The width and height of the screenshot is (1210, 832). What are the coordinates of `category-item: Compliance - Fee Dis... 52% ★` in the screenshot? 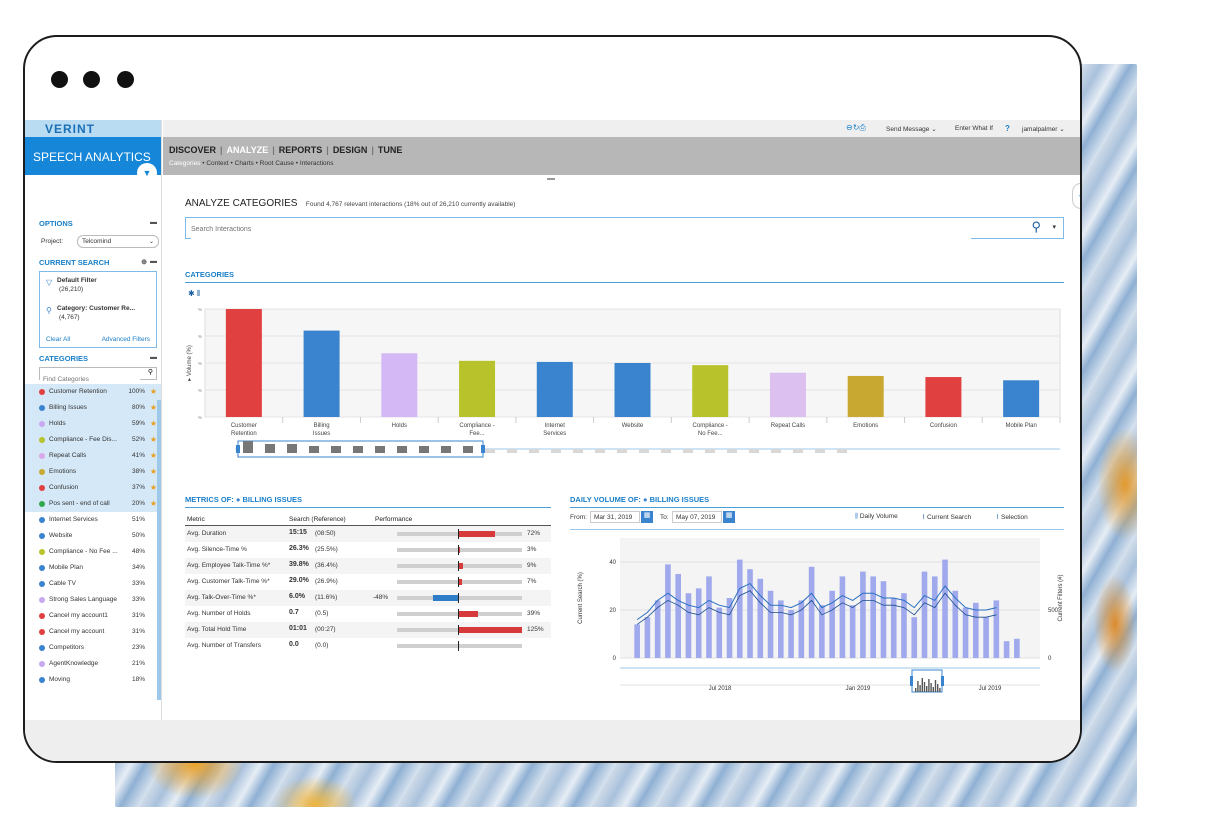 It's located at (93, 440).